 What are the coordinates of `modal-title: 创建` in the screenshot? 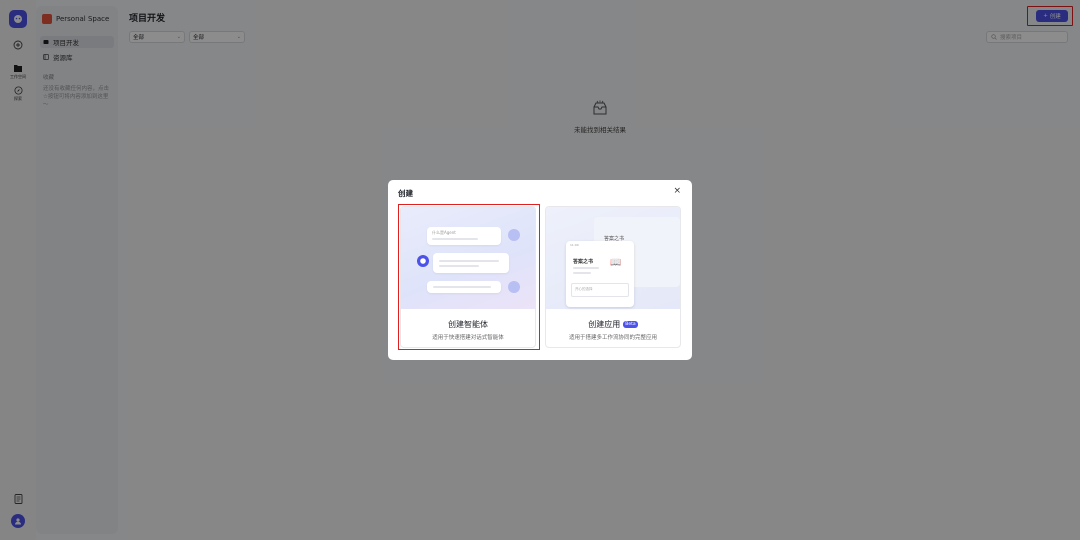 It's located at (405, 193).